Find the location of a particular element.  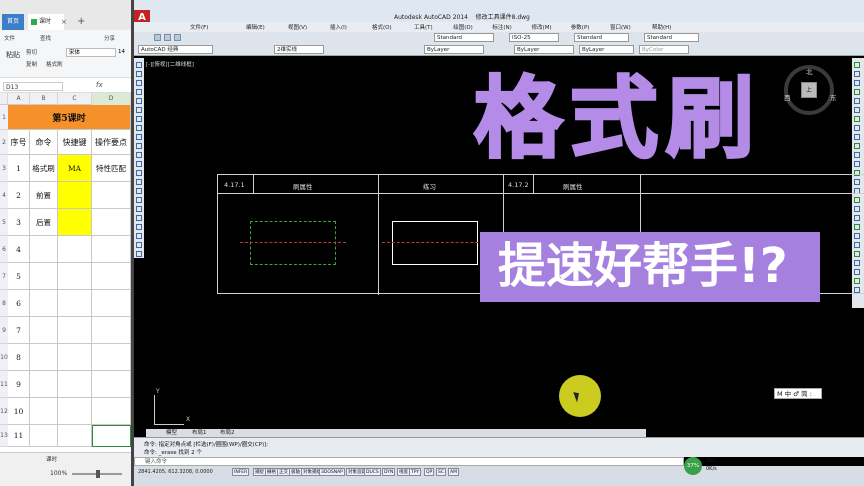

linetype-select: ByLayer is located at coordinates (544, 49).